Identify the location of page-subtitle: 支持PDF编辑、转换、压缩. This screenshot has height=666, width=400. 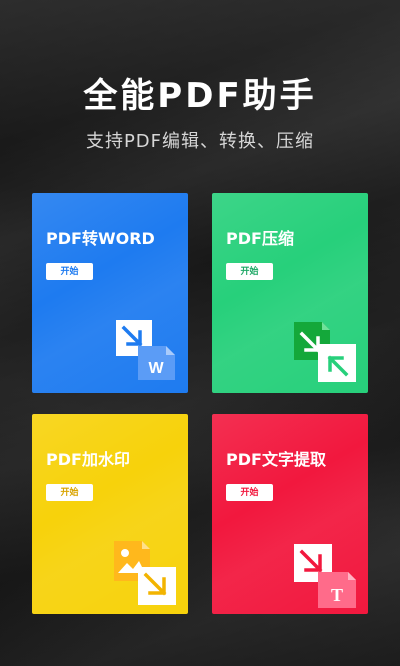
(200, 141).